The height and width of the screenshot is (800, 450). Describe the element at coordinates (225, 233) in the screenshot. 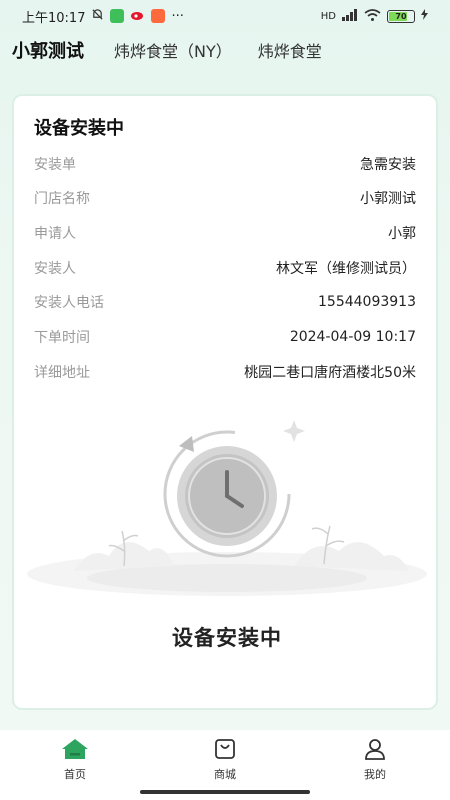

I see `info-row-applicant: 申请人 小郭` at that location.